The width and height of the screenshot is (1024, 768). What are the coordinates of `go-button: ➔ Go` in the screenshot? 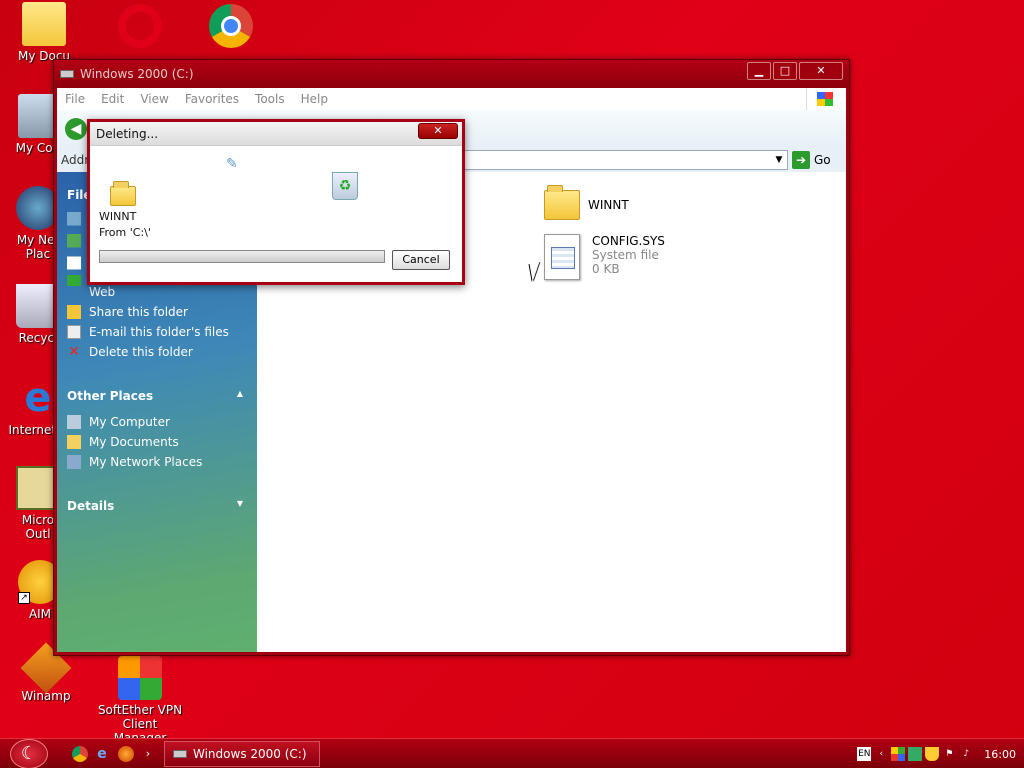 It's located at (817, 160).